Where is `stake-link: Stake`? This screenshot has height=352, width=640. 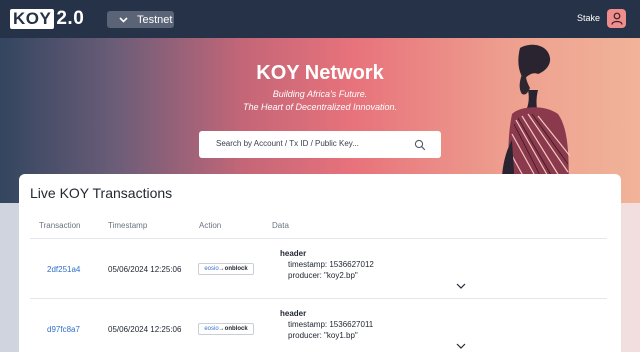
stake-link: Stake is located at coordinates (588, 18).